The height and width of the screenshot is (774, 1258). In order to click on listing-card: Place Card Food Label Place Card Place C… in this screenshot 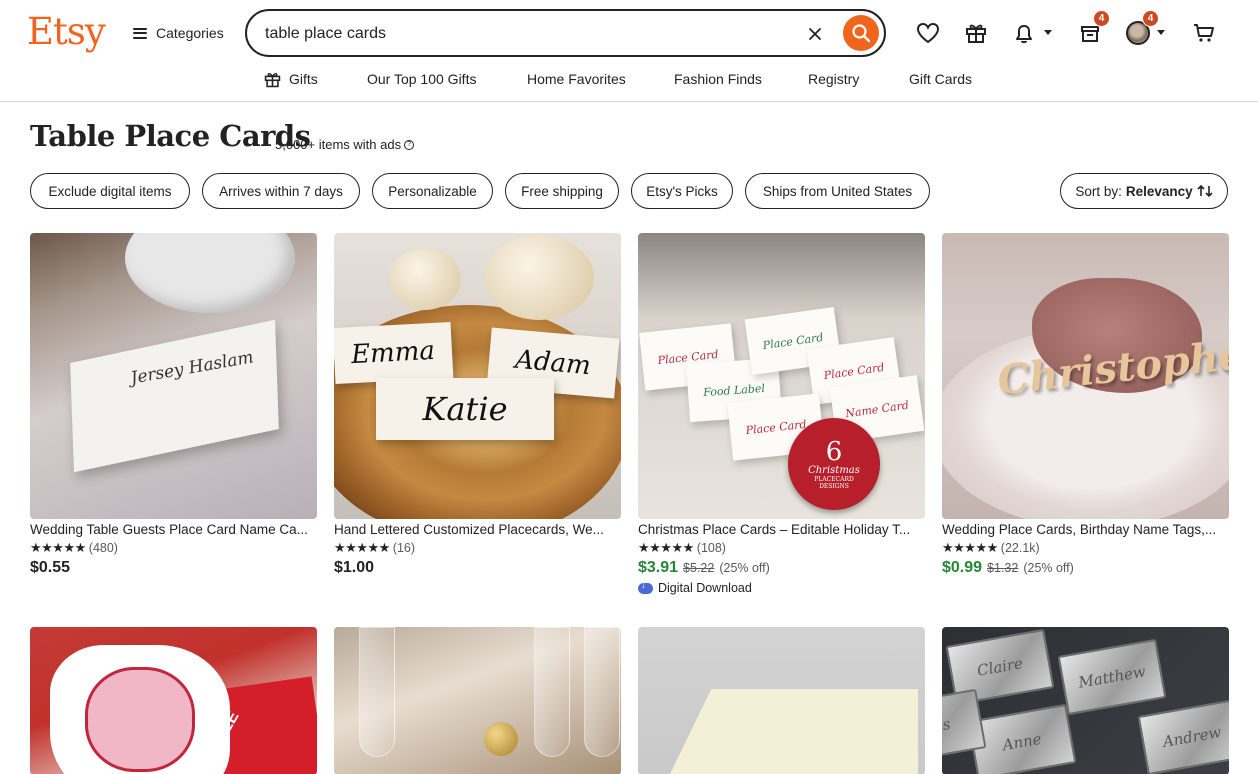, I will do `click(781, 414)`.